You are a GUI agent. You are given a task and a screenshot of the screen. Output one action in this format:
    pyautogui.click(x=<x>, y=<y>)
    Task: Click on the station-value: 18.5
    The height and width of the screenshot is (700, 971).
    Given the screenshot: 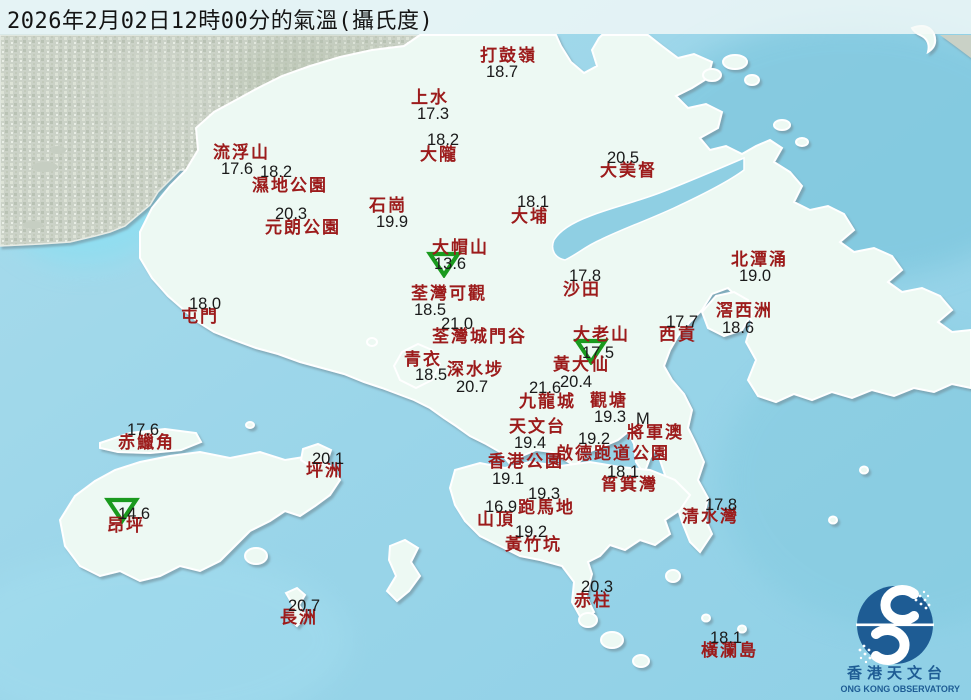 What is the action you would take?
    pyautogui.click(x=431, y=375)
    